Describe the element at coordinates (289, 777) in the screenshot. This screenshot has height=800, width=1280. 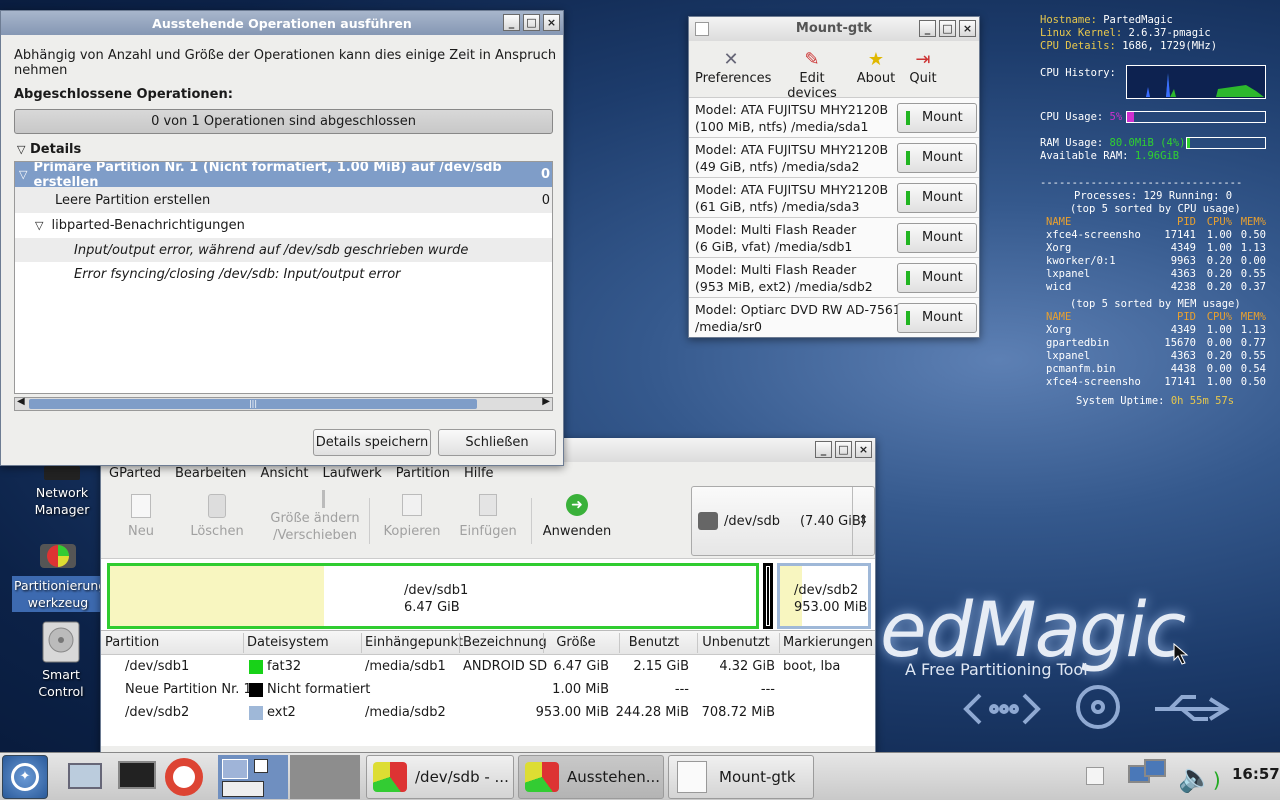
I see `workspace-pager` at that location.